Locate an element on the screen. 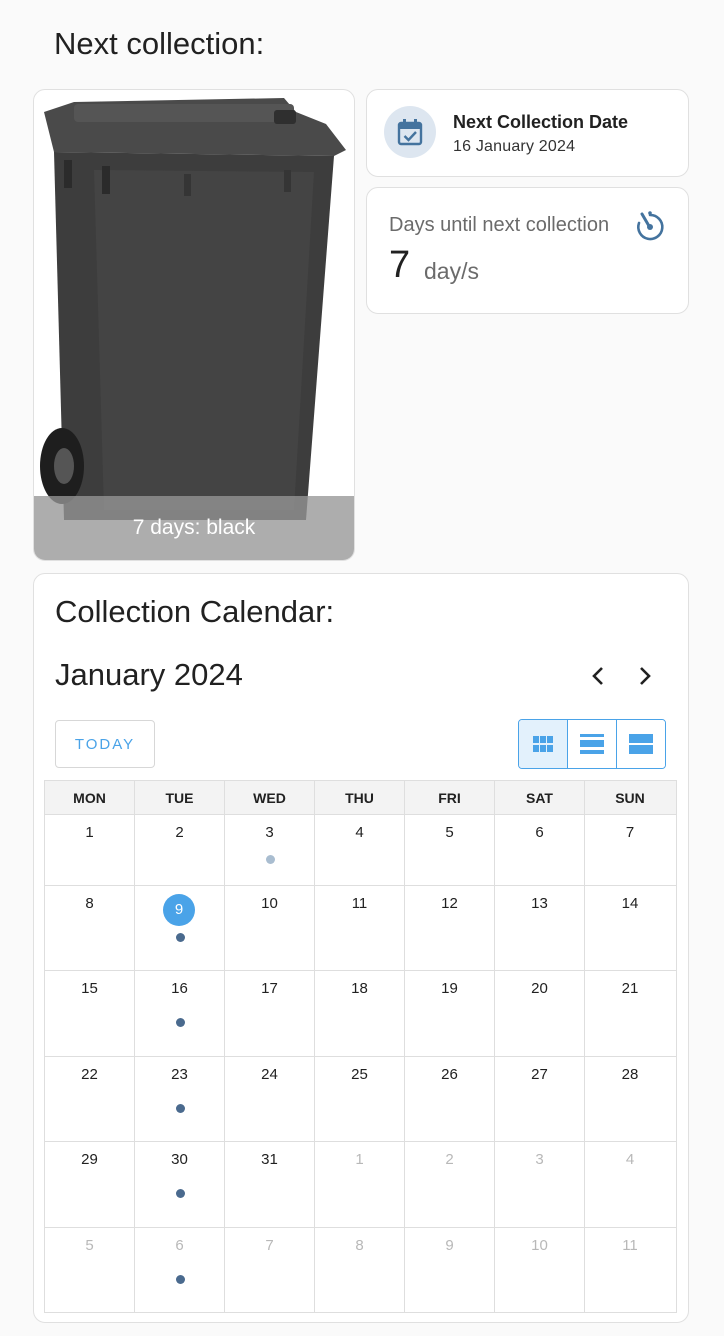  day-number: 2 is located at coordinates (449, 1159).